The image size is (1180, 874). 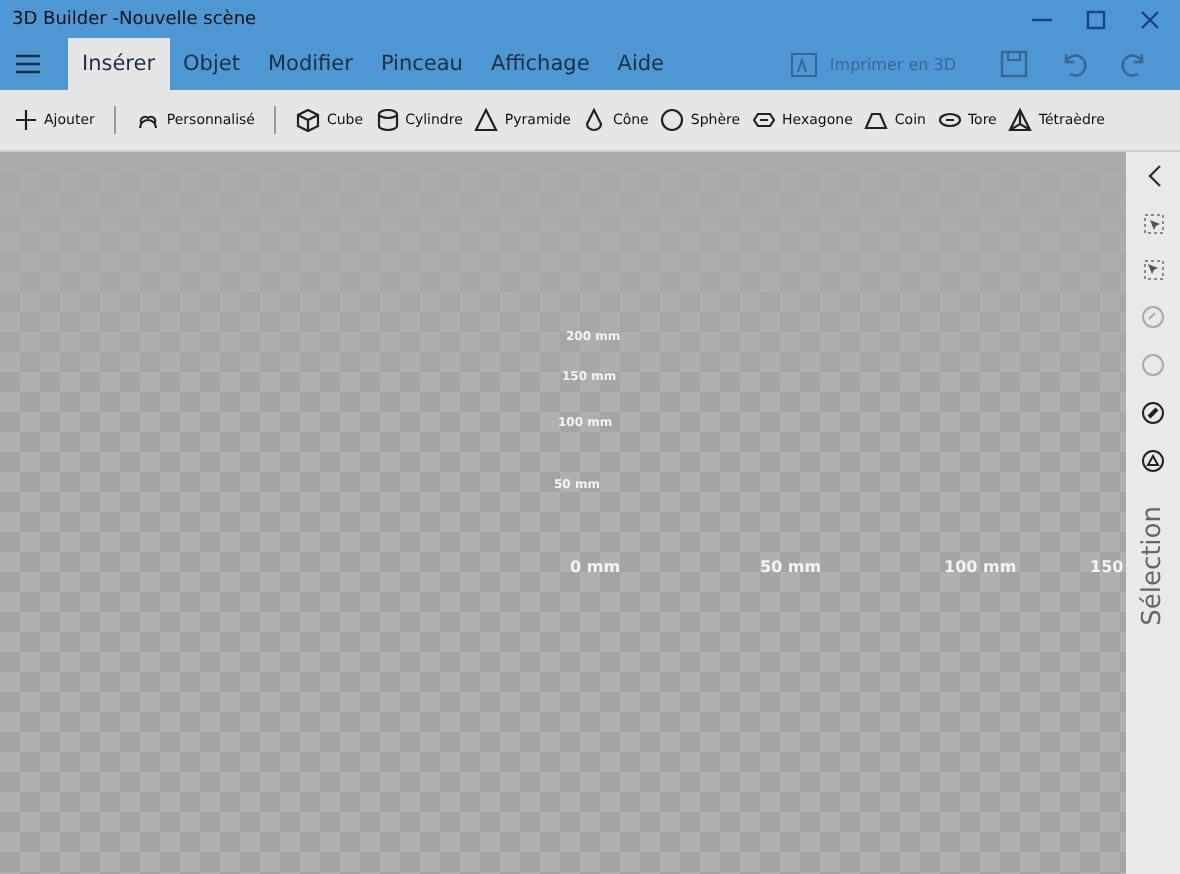 I want to click on menu-tab: Insérer, so click(x=119, y=64).